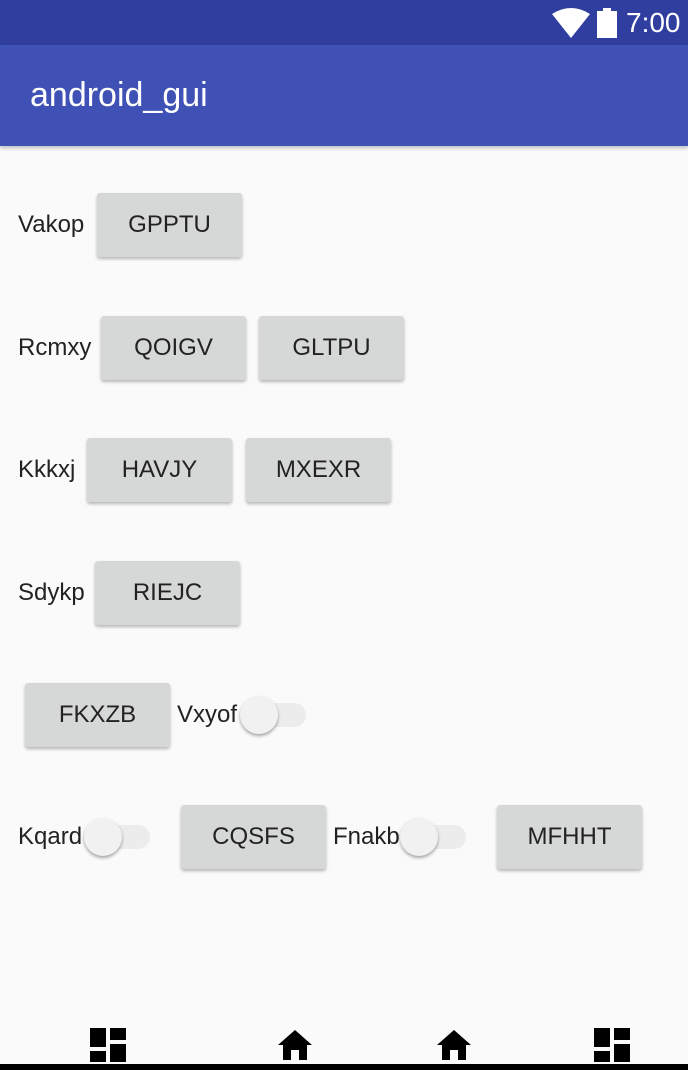 Image resolution: width=688 pixels, height=1070 pixels. Describe the element at coordinates (318, 470) in the screenshot. I see `mxexr-button: MXEXR` at that location.